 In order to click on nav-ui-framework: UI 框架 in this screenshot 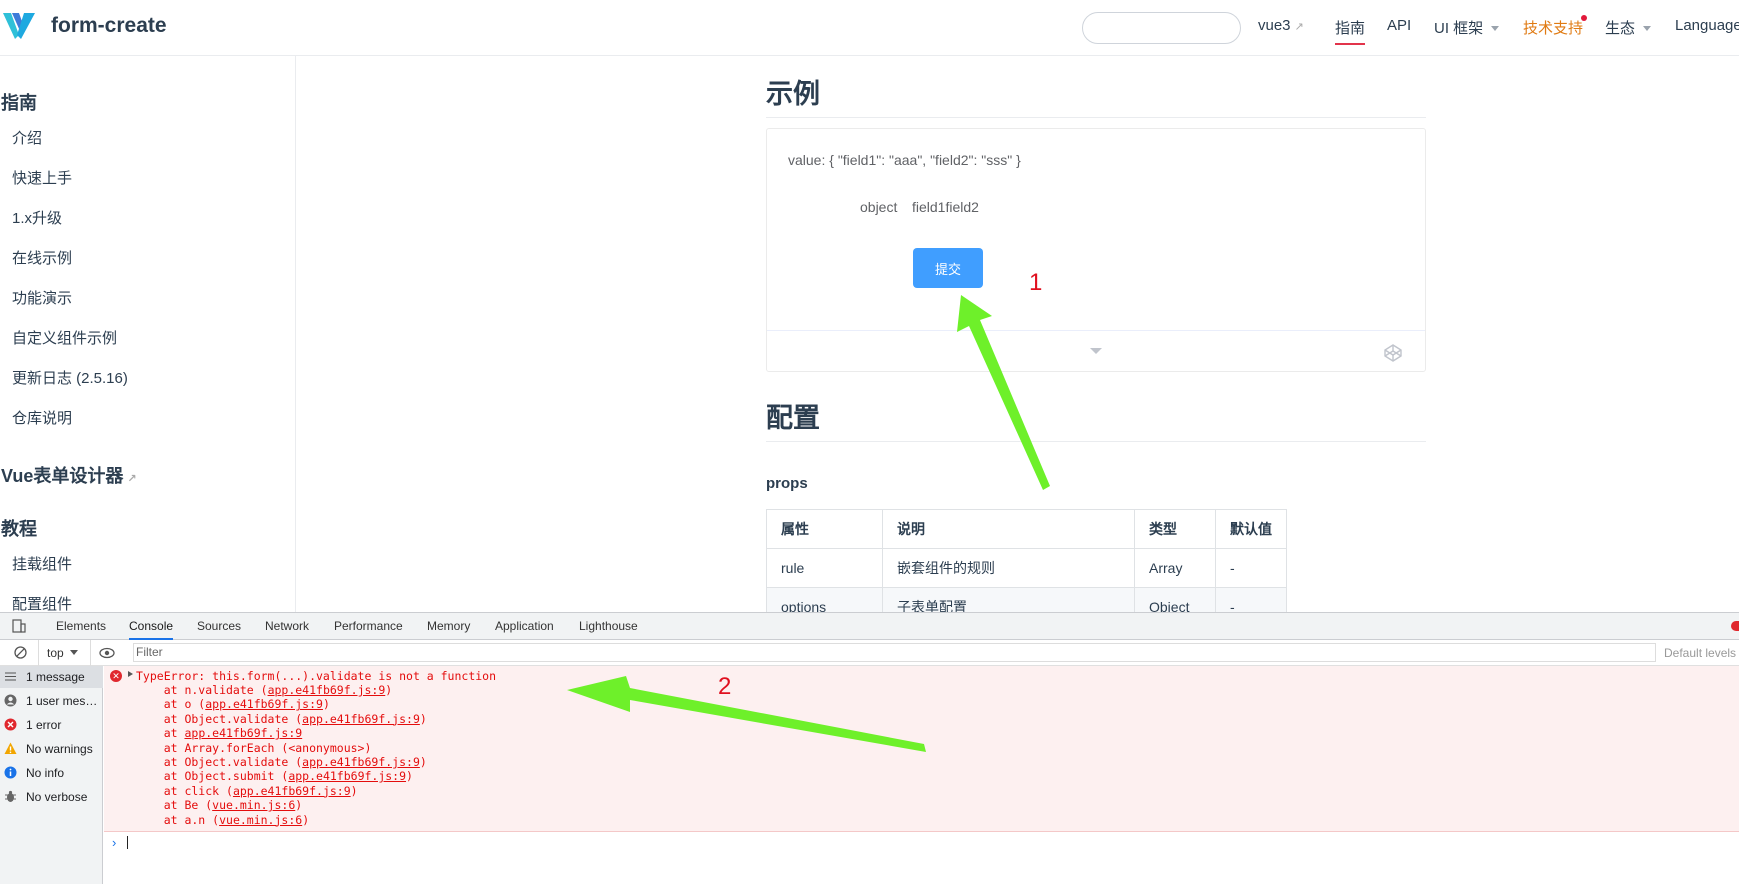, I will do `click(1467, 27)`.